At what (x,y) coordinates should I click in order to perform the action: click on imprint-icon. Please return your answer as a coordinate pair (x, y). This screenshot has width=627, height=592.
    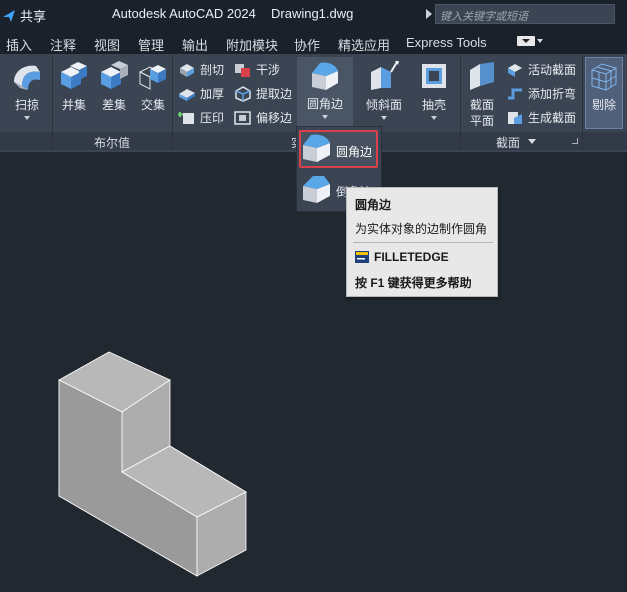
    Looking at the image, I should click on (186, 117).